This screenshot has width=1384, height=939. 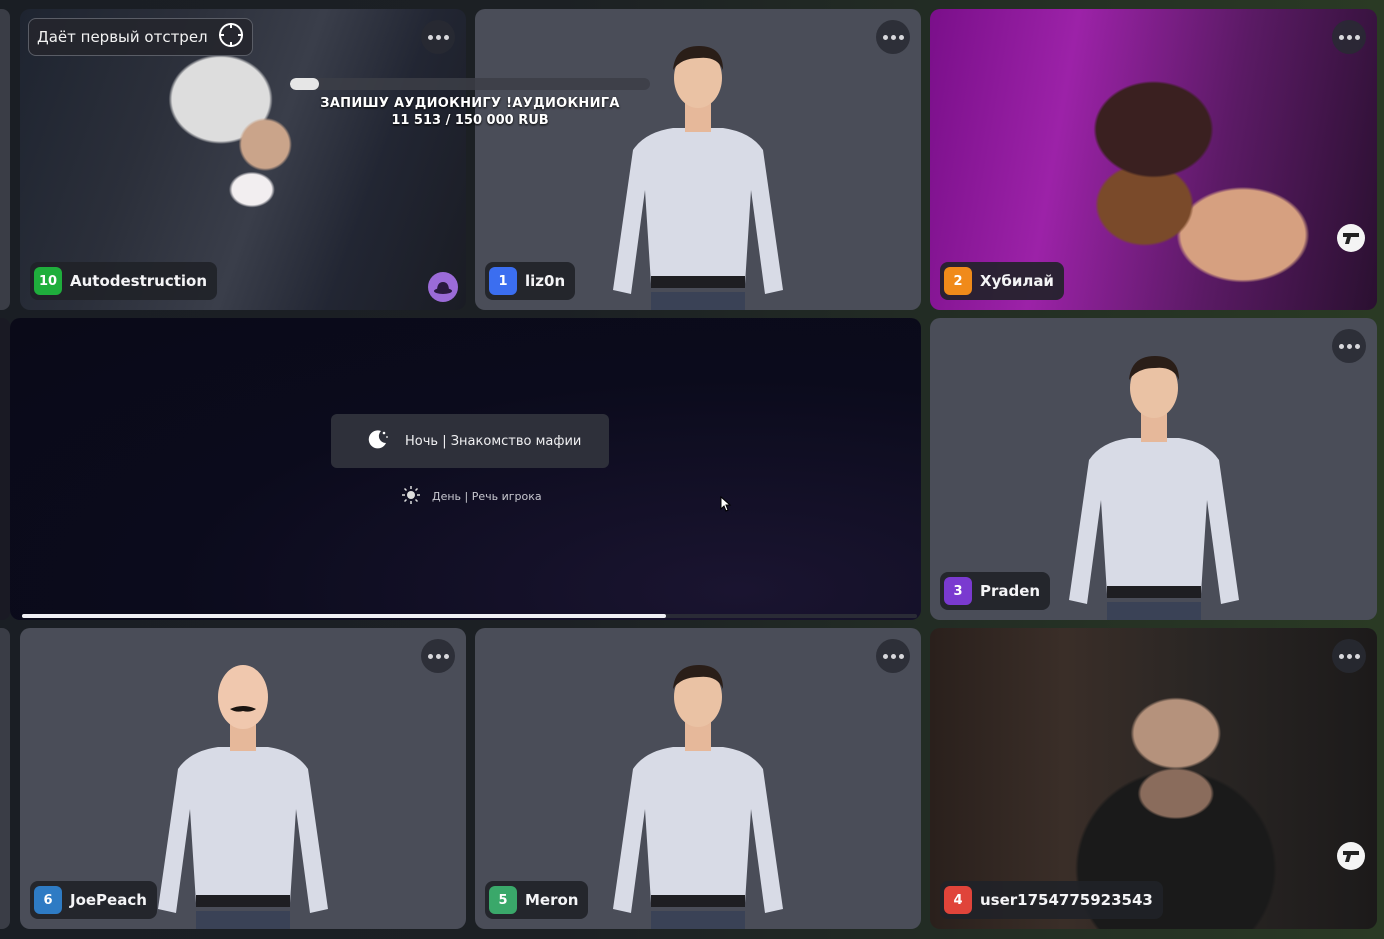 I want to click on player-name-tag: 4 user1754775923543, so click(x=1051, y=900).